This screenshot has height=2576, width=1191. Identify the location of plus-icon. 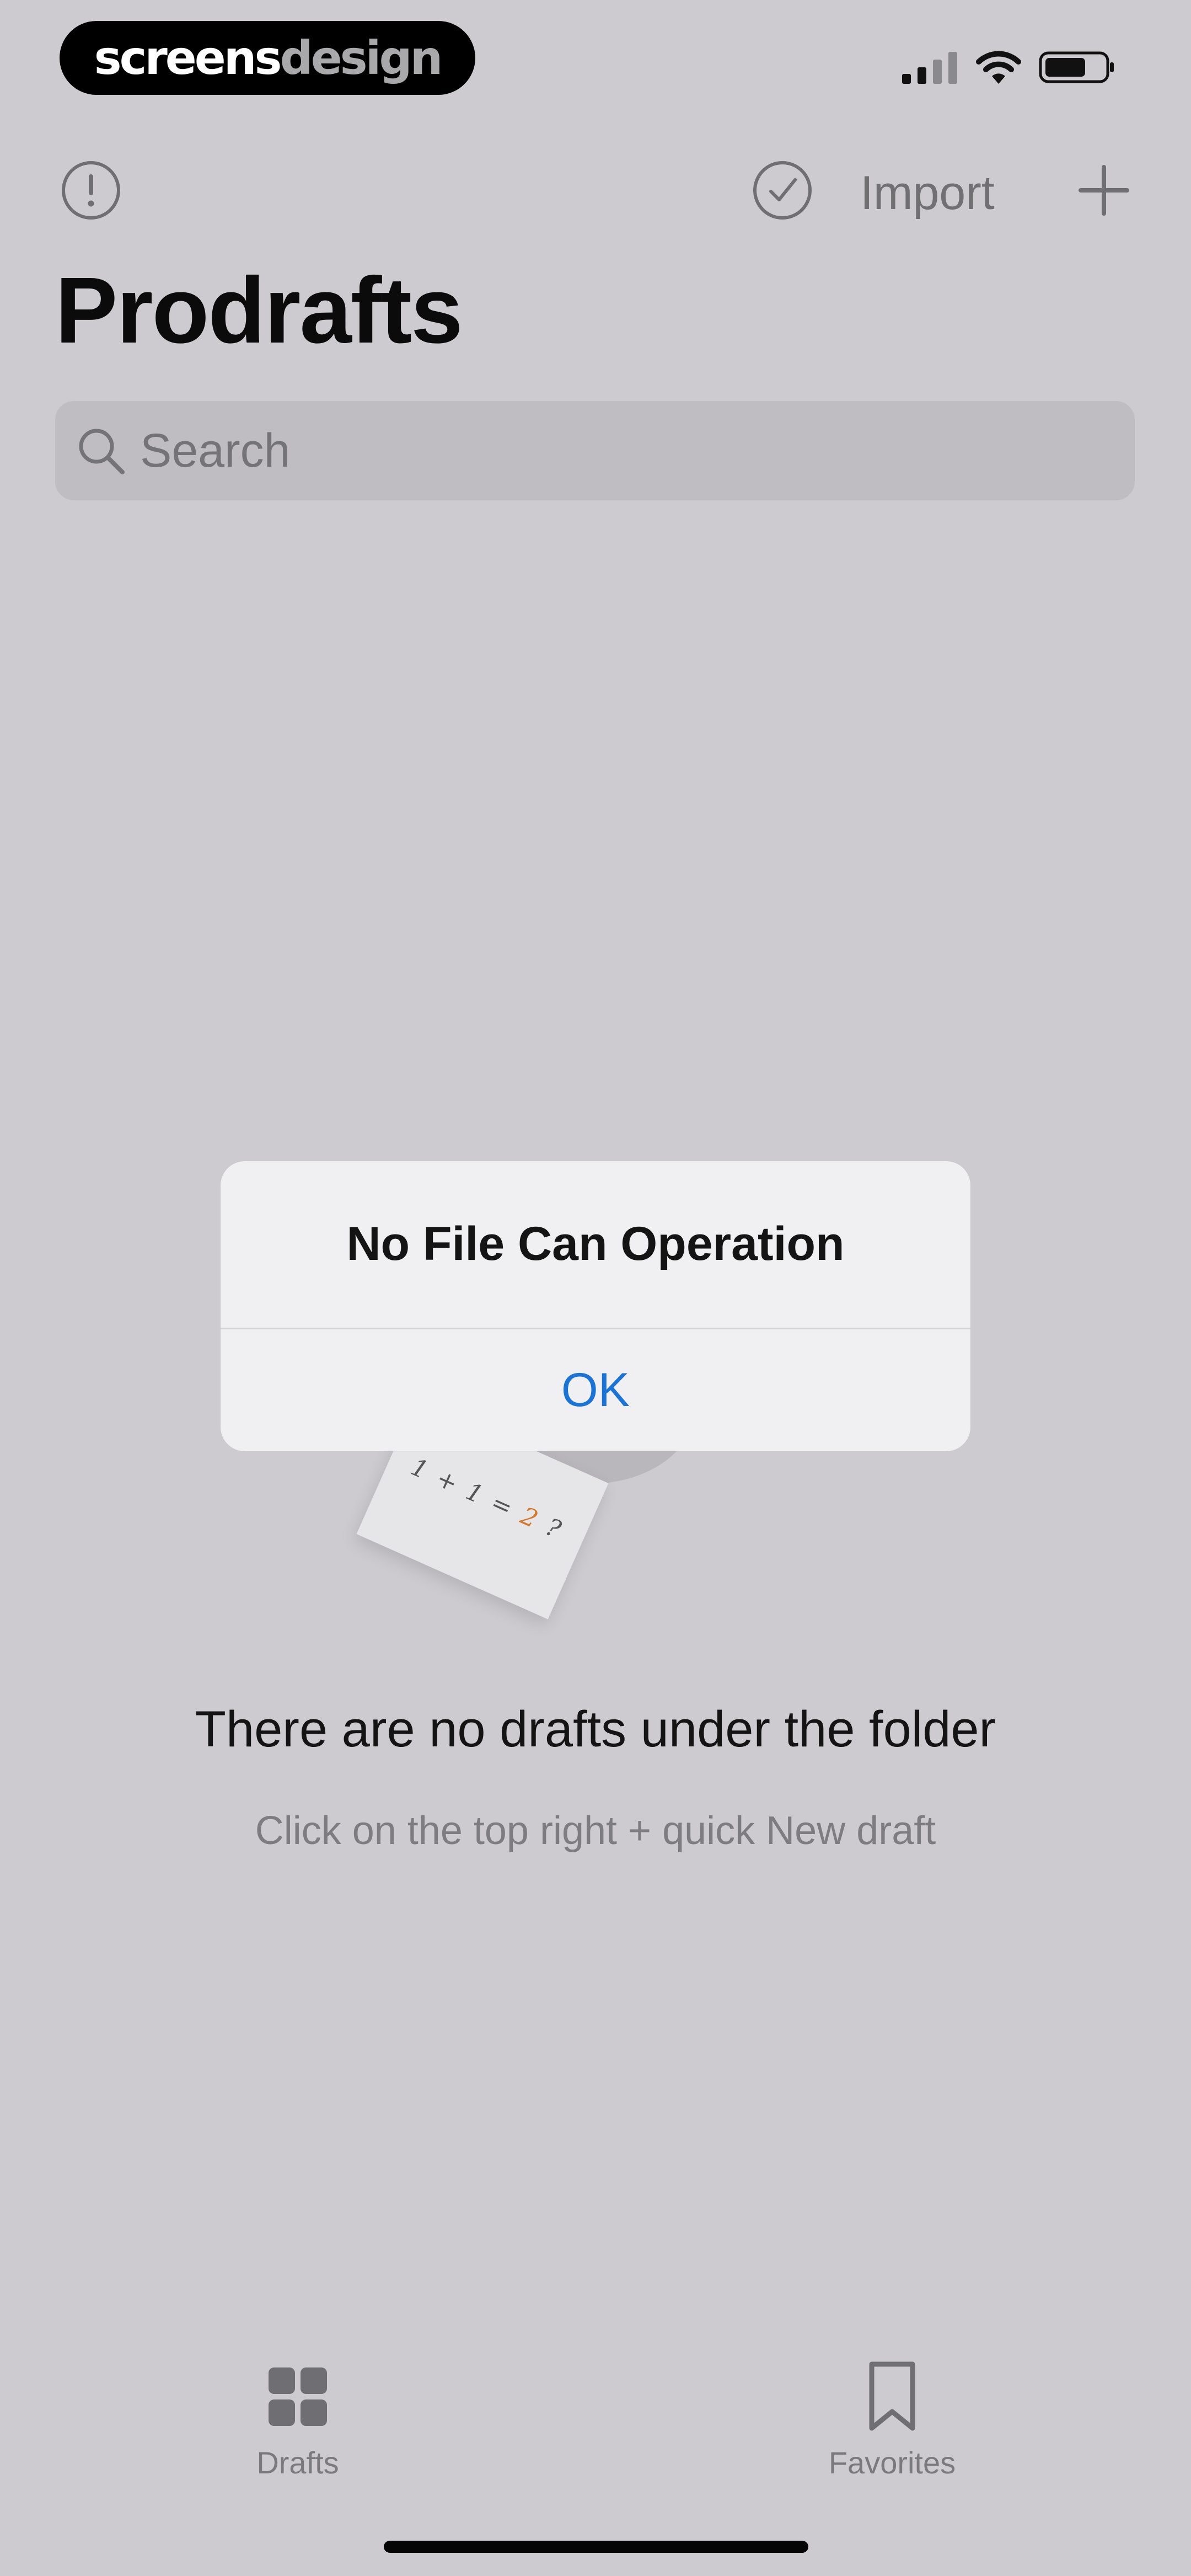
(1103, 192).